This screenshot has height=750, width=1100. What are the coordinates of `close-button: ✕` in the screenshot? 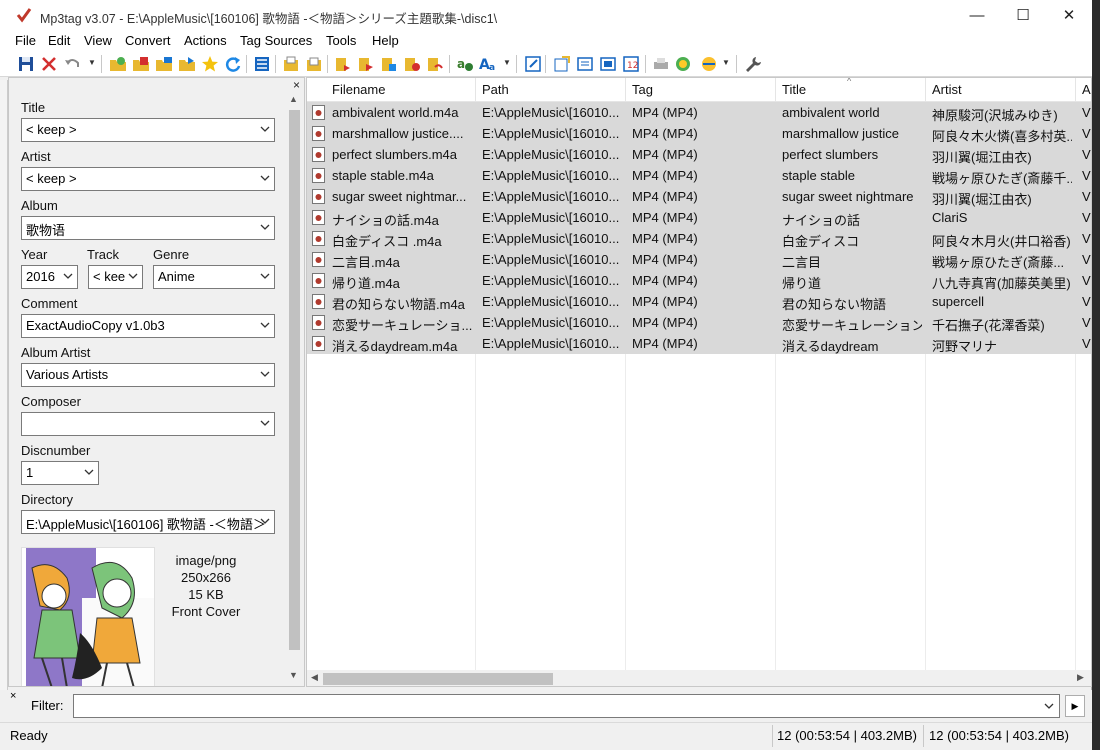 It's located at (1069, 15).